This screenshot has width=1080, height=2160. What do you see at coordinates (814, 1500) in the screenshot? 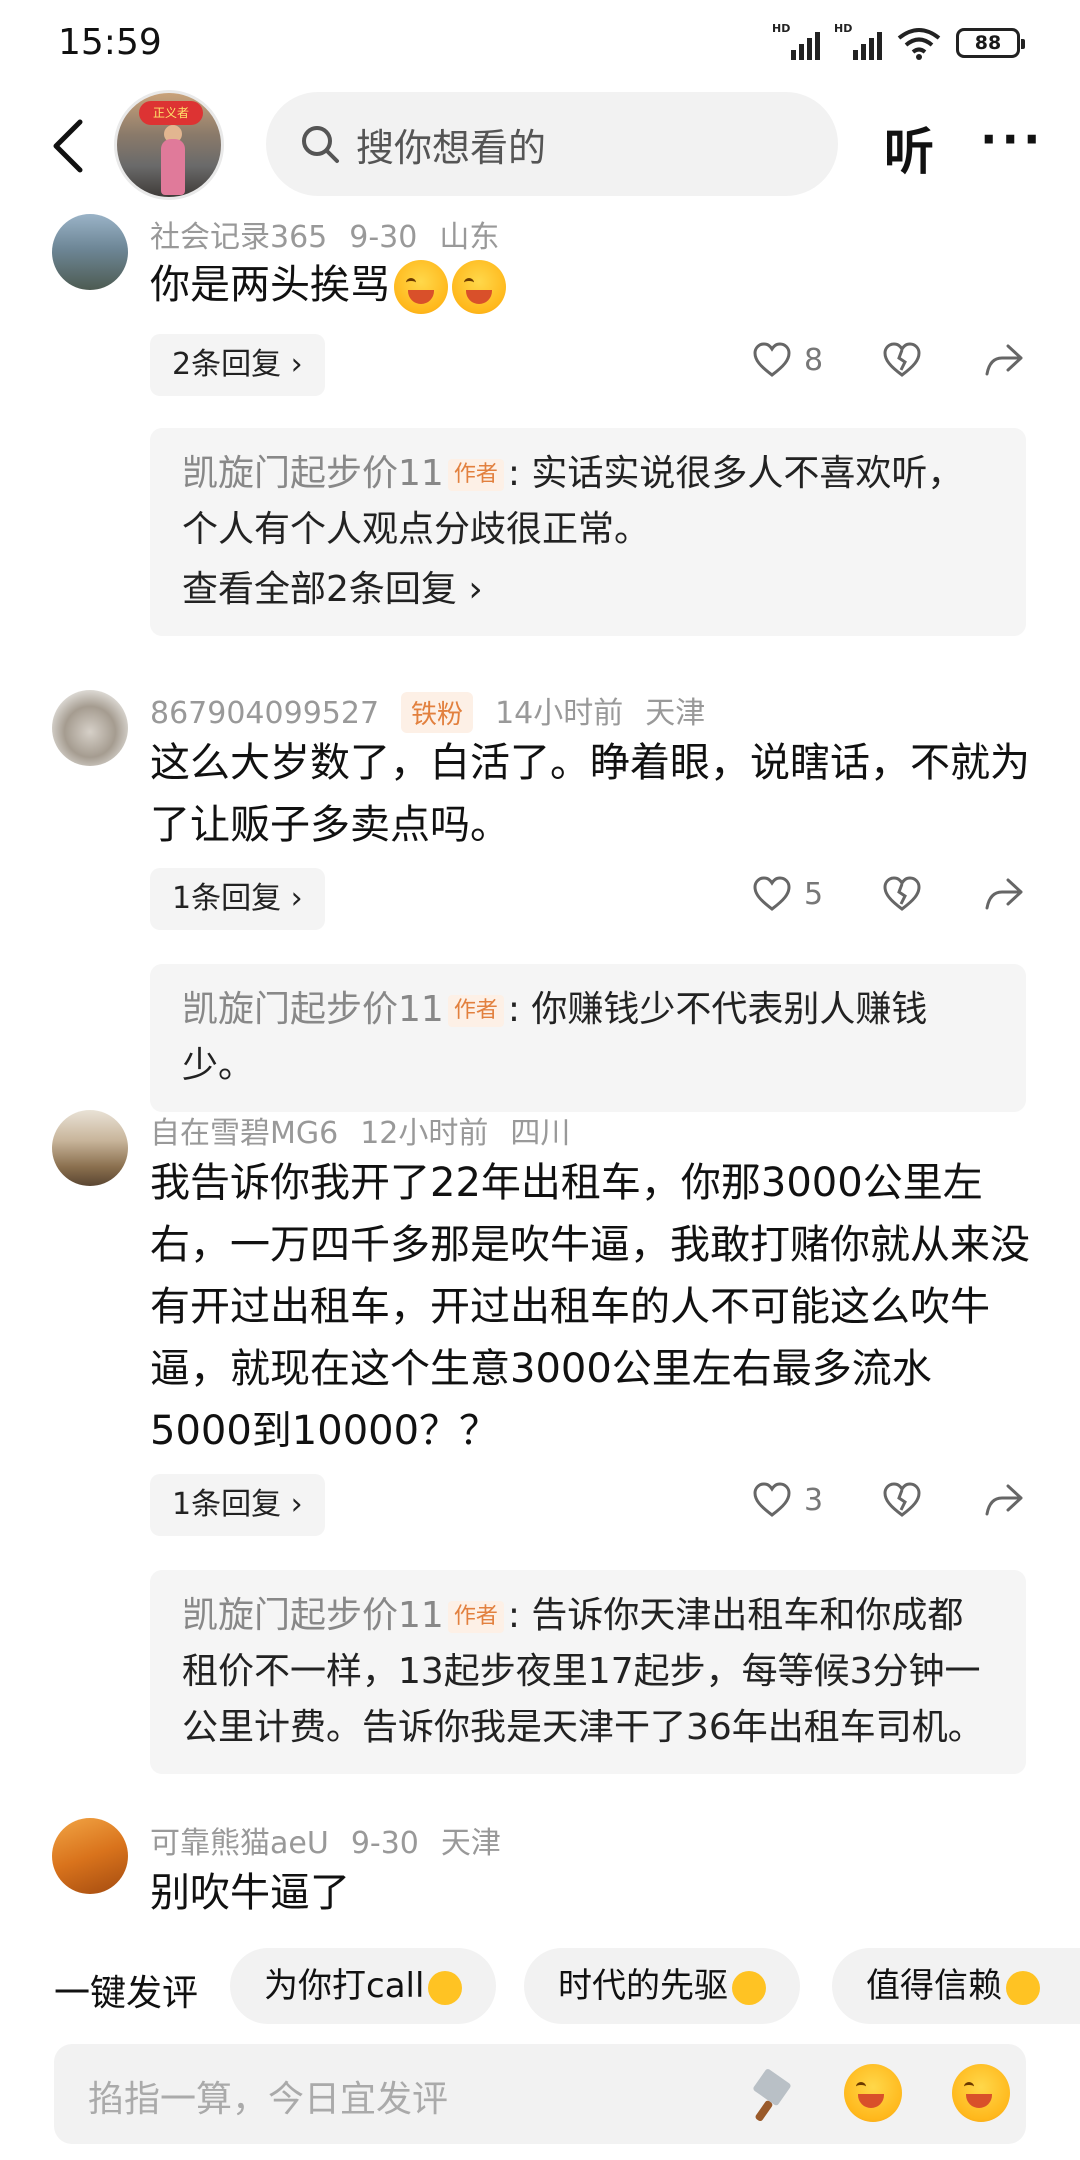
I see `like-count: 3` at bounding box center [814, 1500].